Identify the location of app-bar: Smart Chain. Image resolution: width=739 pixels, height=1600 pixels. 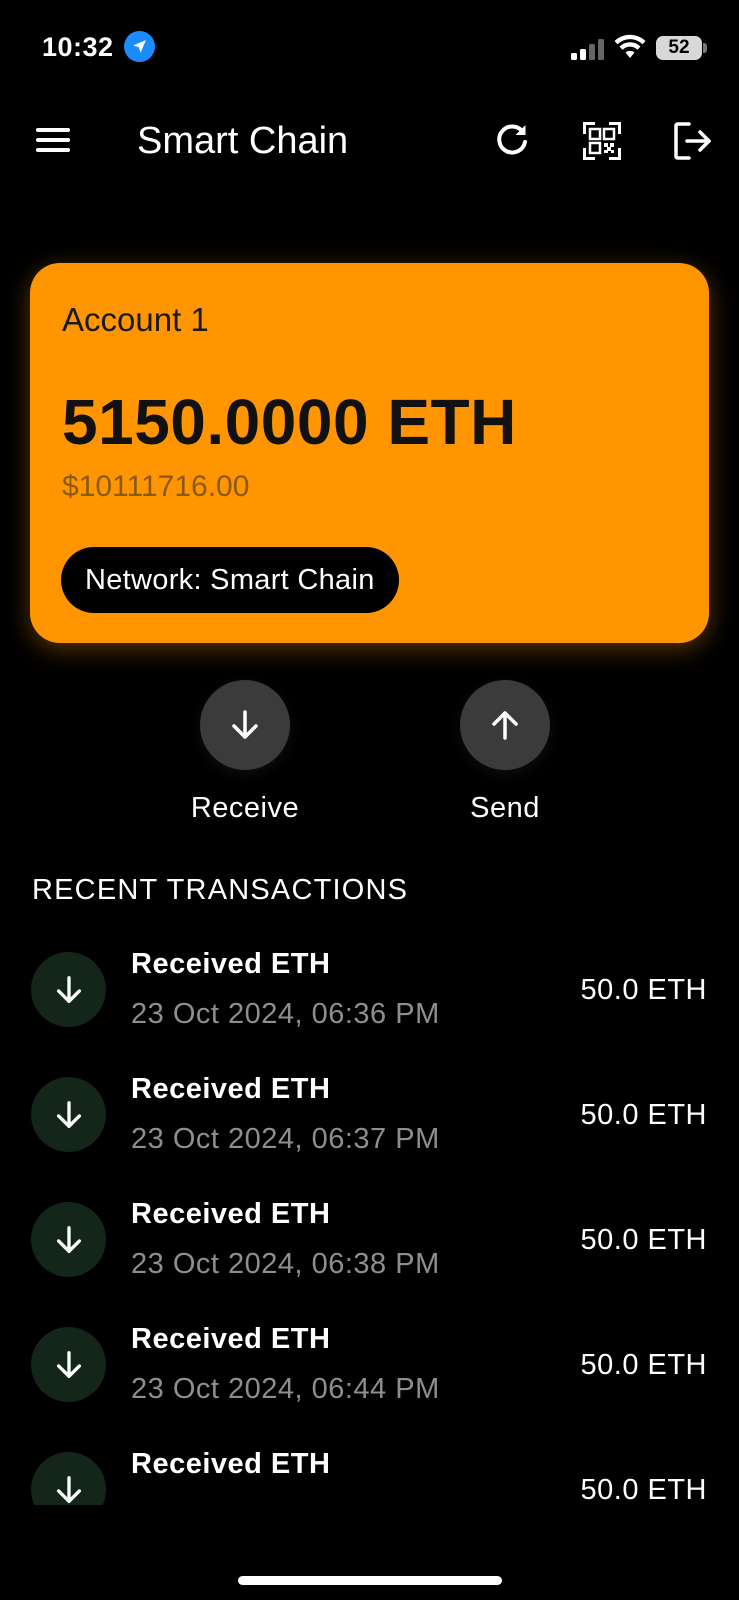
(369, 145).